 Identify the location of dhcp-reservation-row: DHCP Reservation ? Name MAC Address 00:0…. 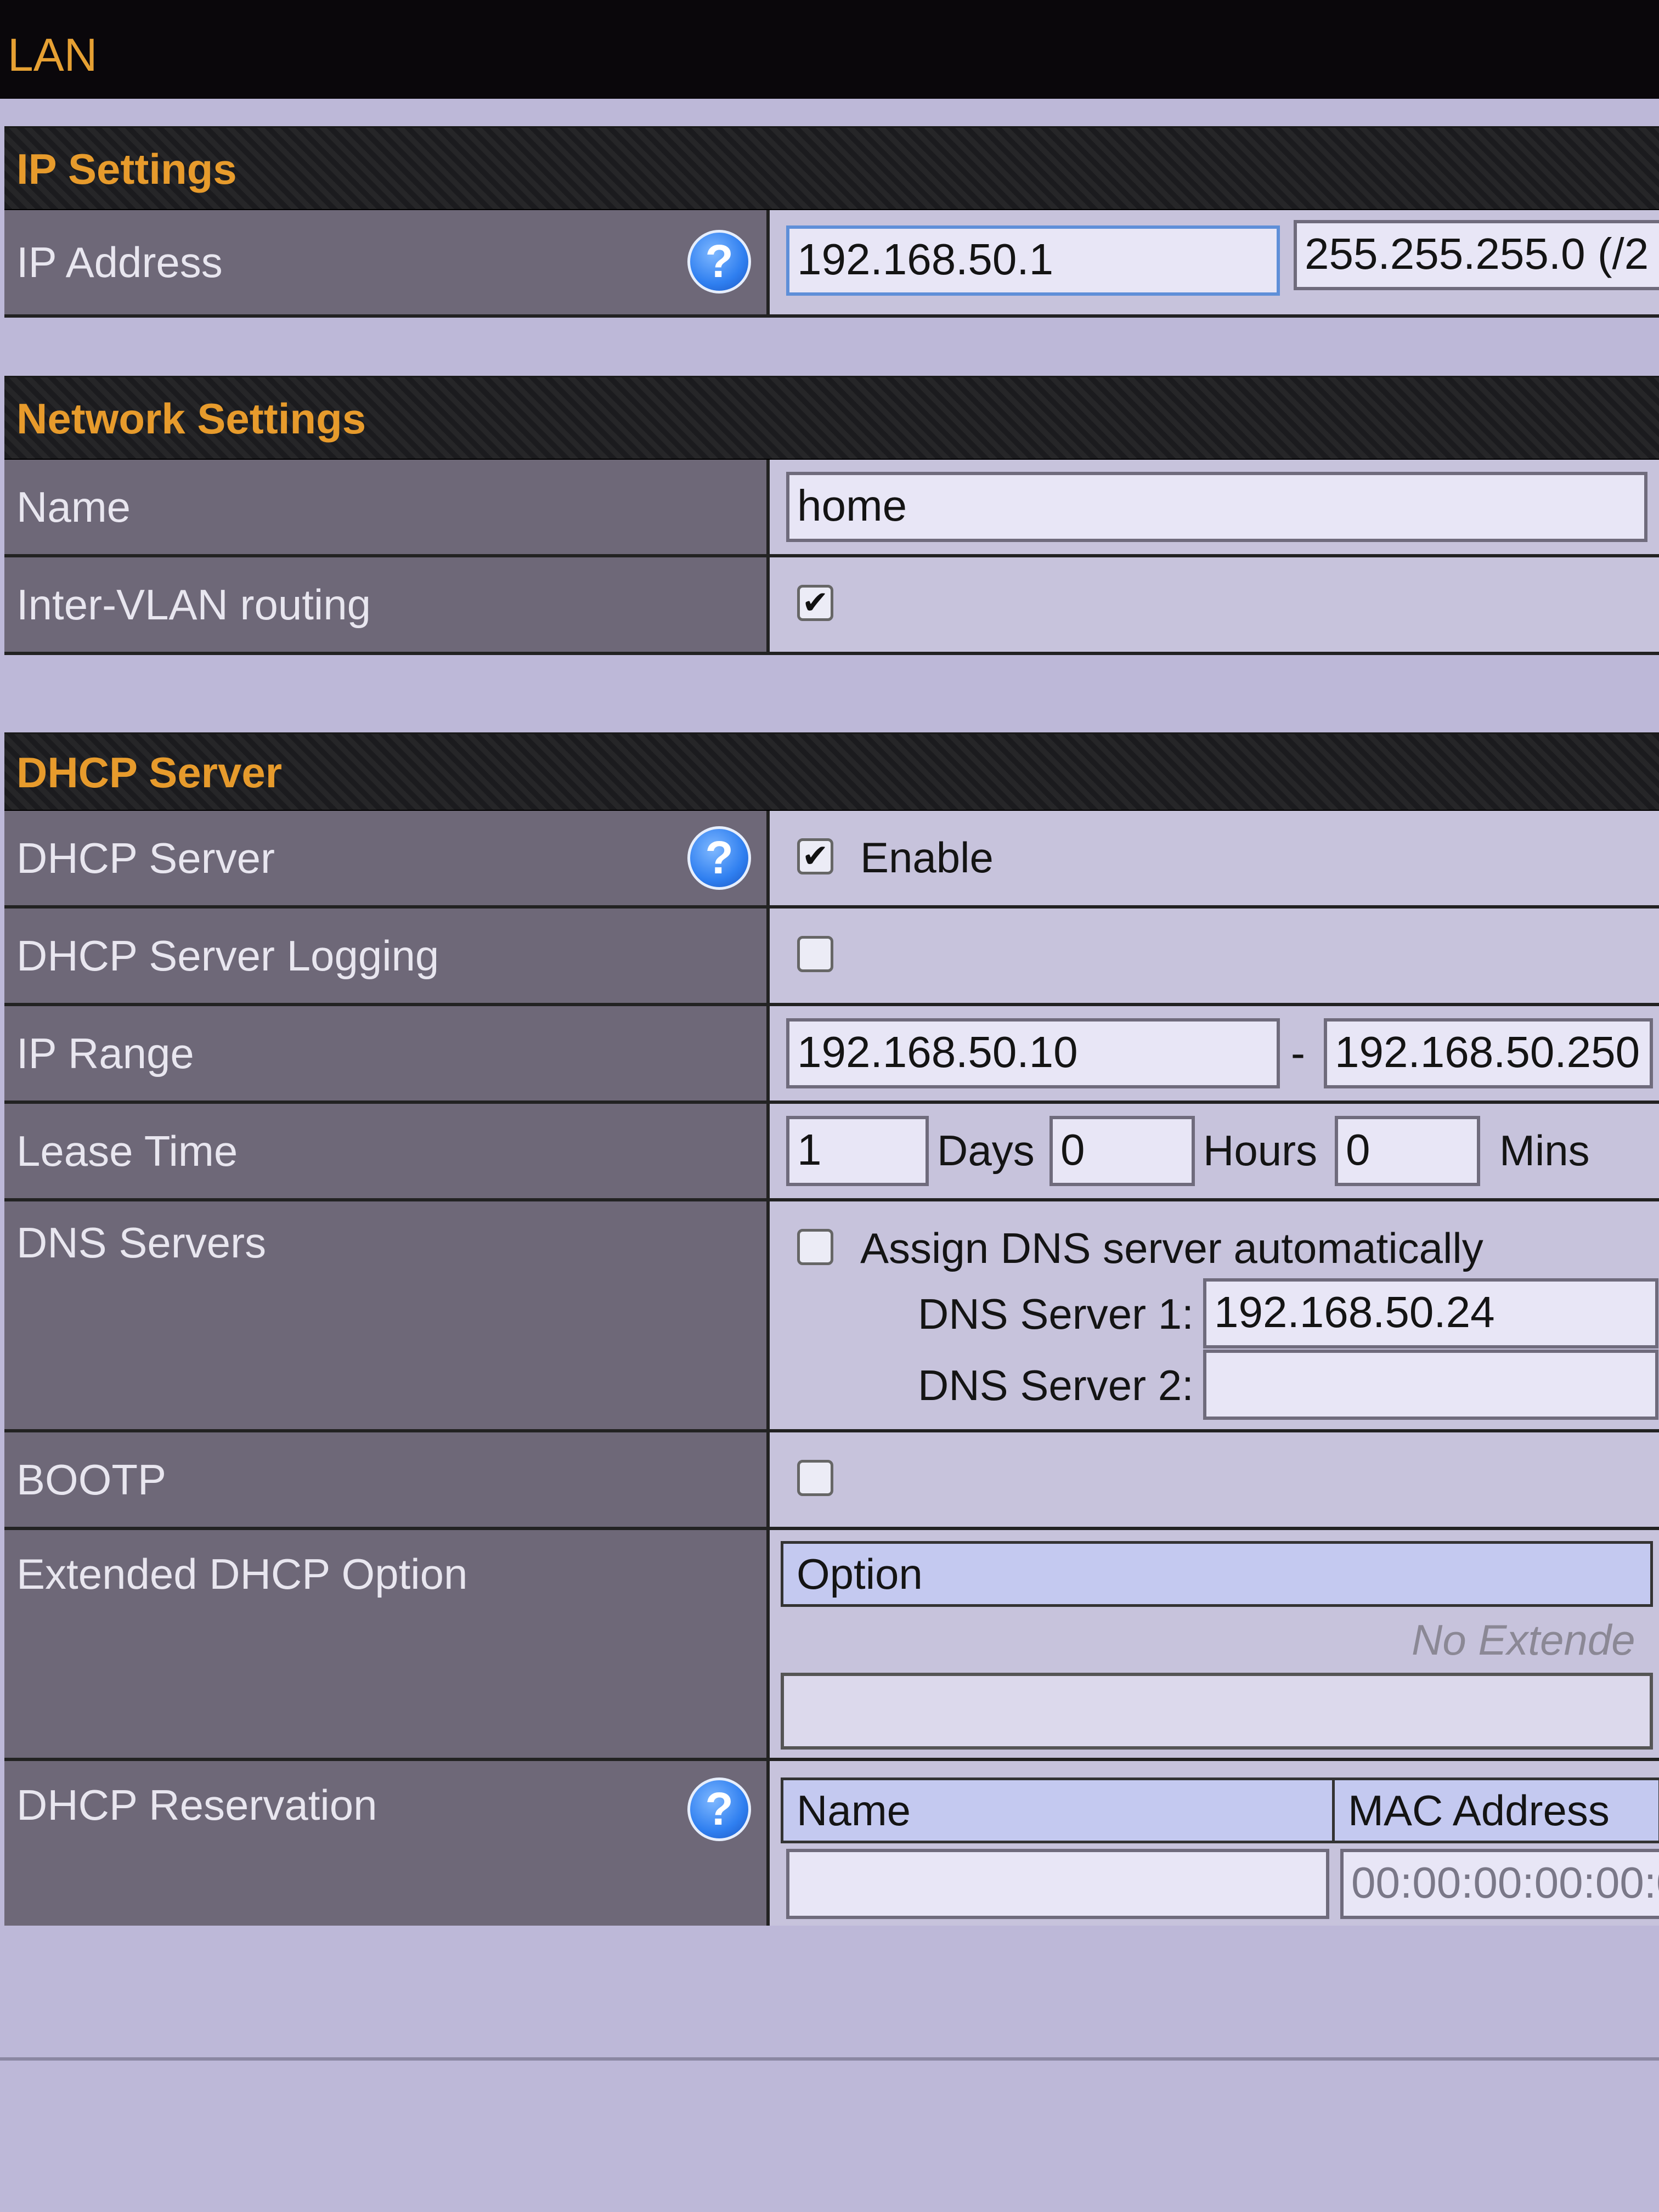
(831, 1843).